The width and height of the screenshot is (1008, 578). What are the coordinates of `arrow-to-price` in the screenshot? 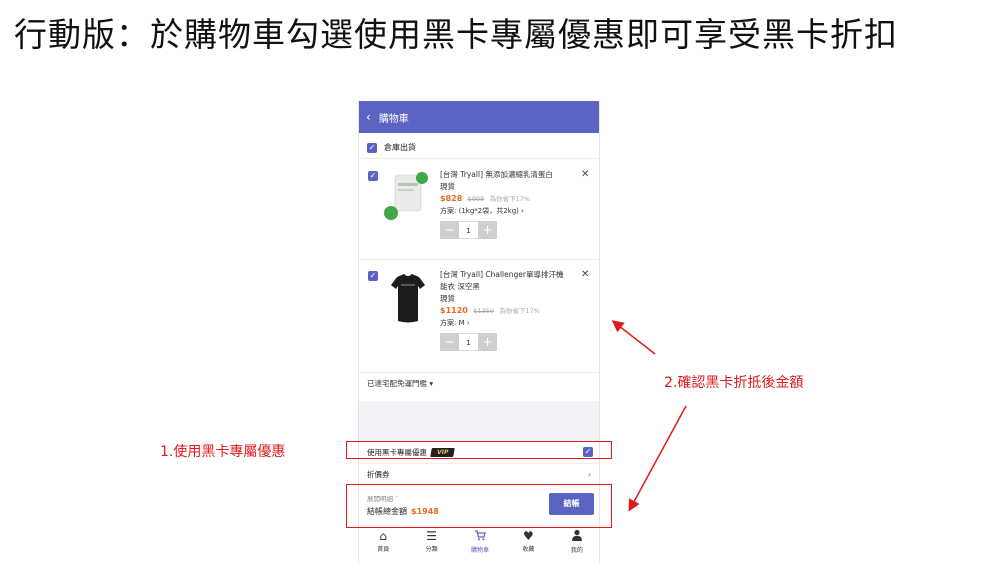 It's located at (633, 337).